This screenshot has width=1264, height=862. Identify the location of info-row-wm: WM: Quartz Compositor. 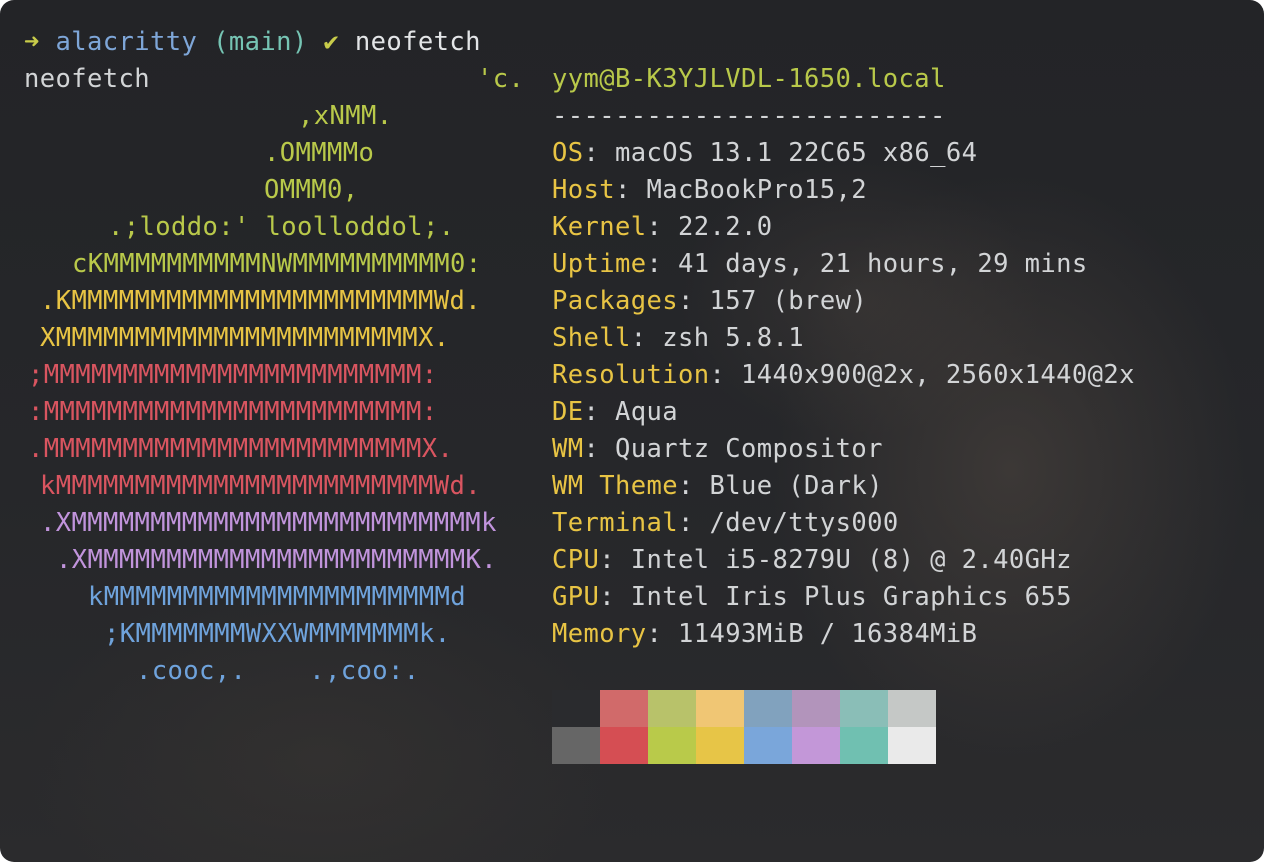
(717, 449).